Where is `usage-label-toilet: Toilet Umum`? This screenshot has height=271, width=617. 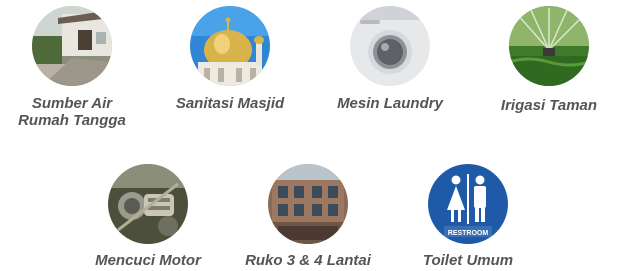
usage-label-toilet: Toilet Umum is located at coordinates (468, 260).